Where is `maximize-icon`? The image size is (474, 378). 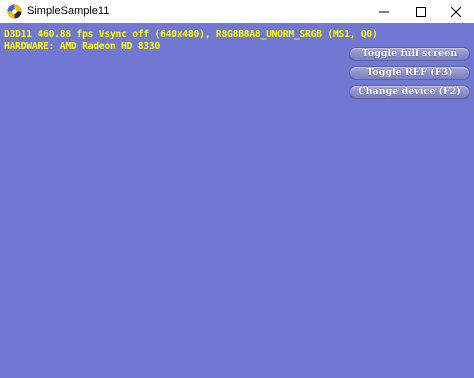 maximize-icon is located at coordinates (421, 11).